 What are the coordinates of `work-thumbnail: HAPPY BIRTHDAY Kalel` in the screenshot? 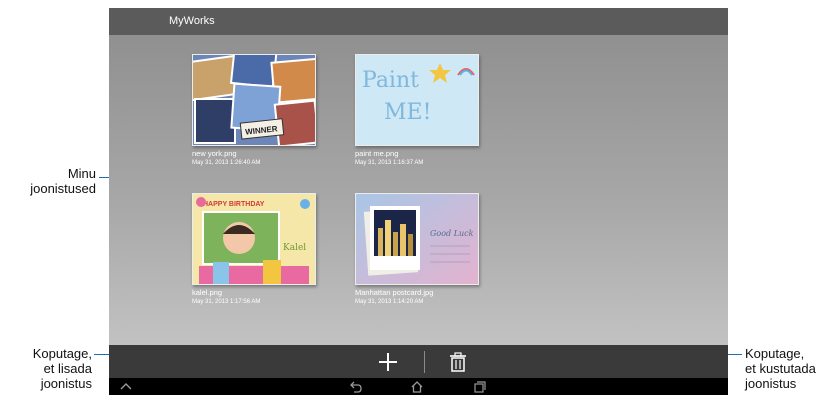 It's located at (254, 239).